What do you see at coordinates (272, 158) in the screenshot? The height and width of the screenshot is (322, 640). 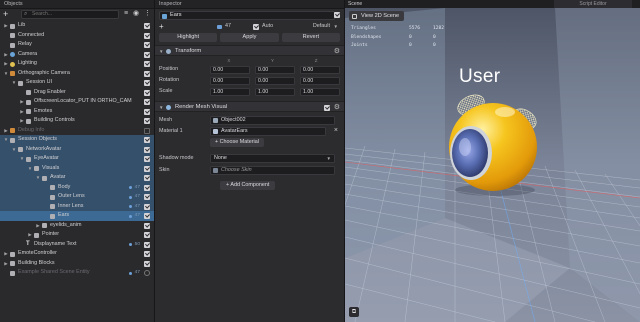 I see `shadow-mode-select: None ▼` at bounding box center [272, 158].